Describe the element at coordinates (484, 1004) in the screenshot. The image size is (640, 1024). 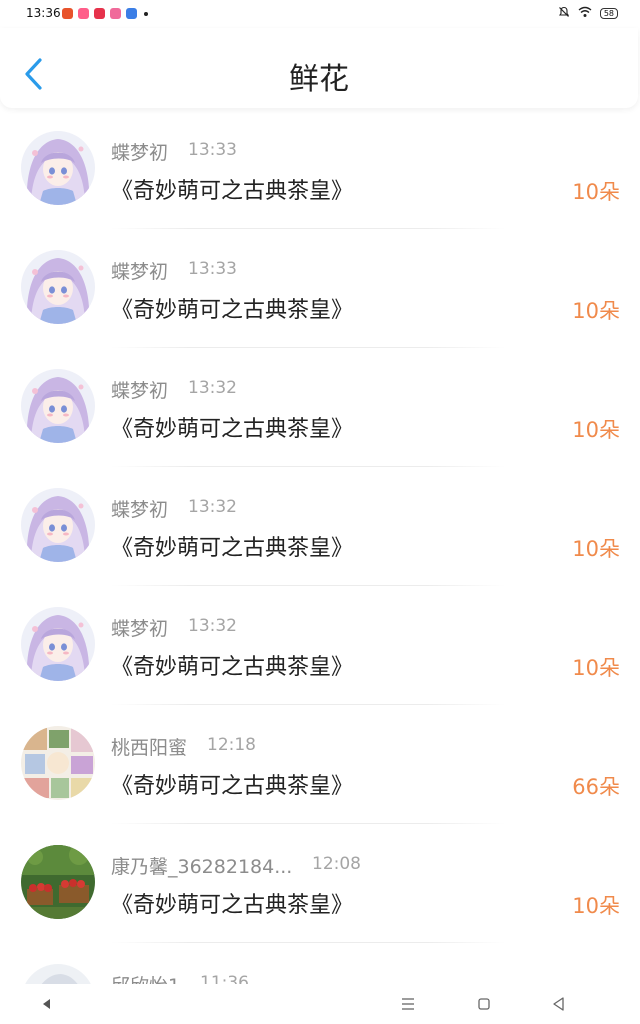
I see `nav-home-button` at that location.